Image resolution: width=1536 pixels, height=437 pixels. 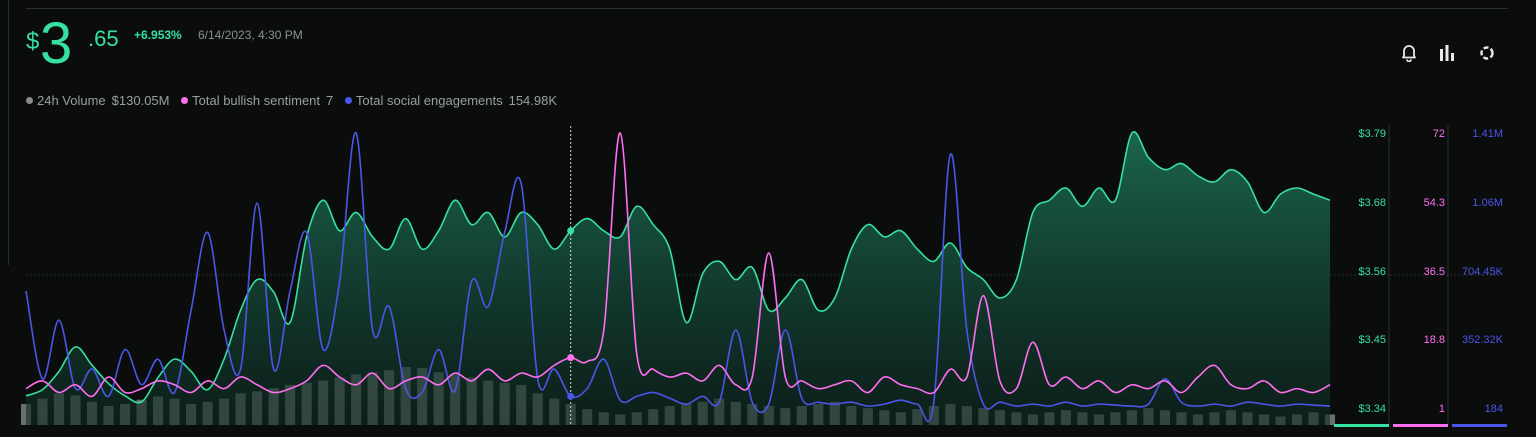 I want to click on axis-tick-sentiment: 1, so click(x=1442, y=409).